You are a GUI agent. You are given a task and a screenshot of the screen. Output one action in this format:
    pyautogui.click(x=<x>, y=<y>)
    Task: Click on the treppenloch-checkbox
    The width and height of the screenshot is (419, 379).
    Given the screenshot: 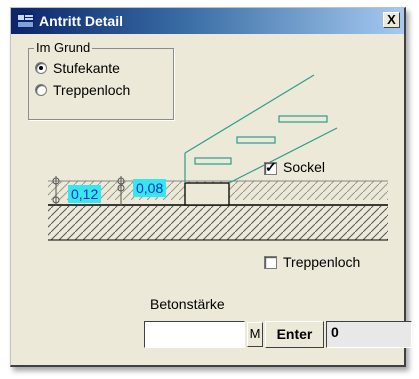 What is the action you would take?
    pyautogui.click(x=270, y=262)
    